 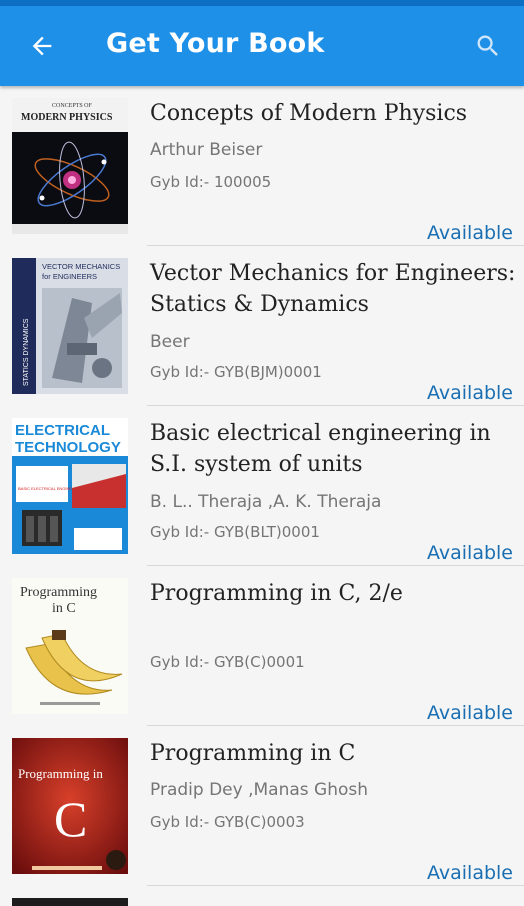 What do you see at coordinates (62, 430) in the screenshot?
I see `cover-line: ELECTRICAL` at bounding box center [62, 430].